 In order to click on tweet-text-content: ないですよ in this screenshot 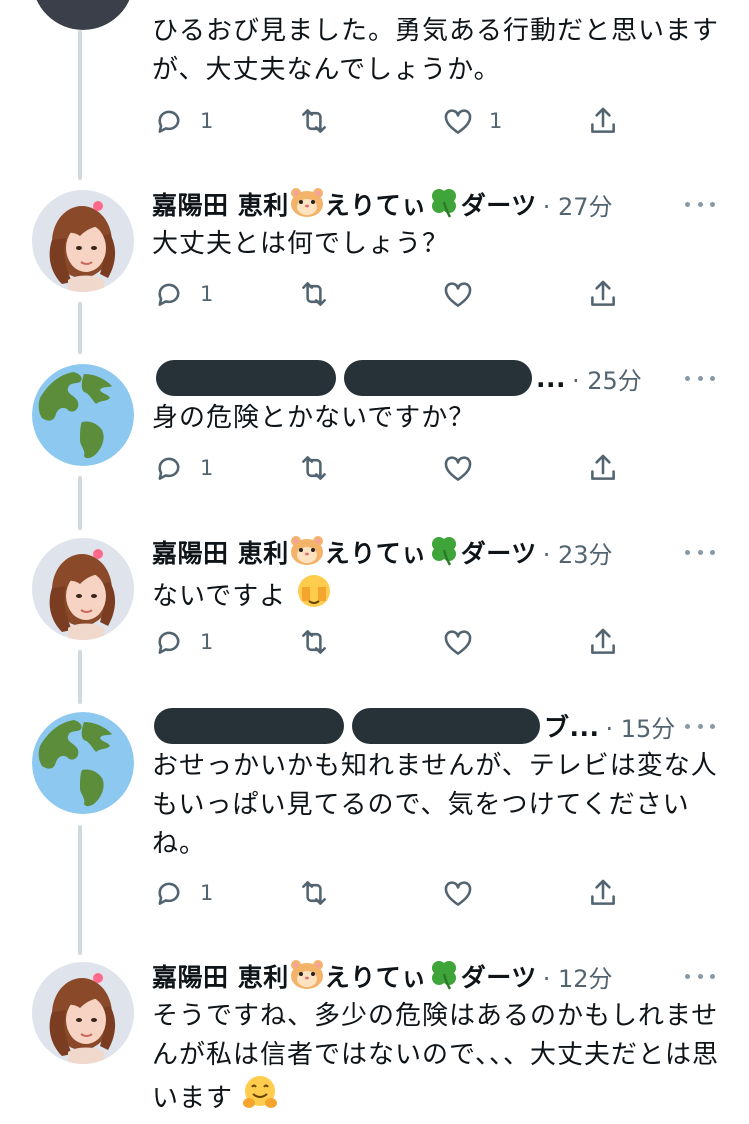, I will do `click(219, 596)`.